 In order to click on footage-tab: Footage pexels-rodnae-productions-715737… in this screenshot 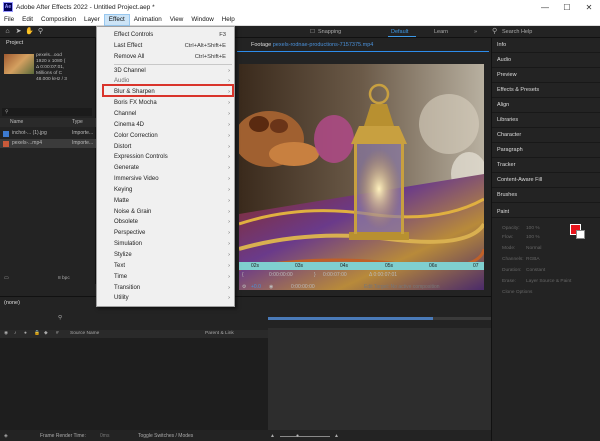, I will do `click(312, 45)`.